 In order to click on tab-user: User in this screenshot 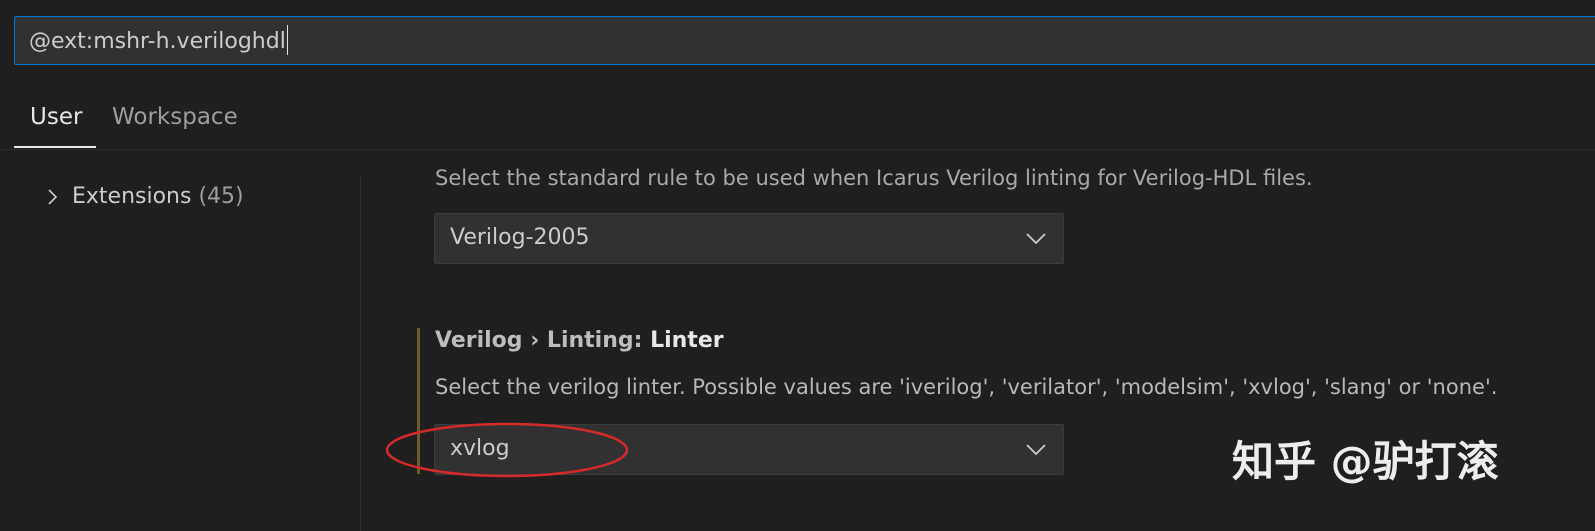, I will do `click(55, 122)`.